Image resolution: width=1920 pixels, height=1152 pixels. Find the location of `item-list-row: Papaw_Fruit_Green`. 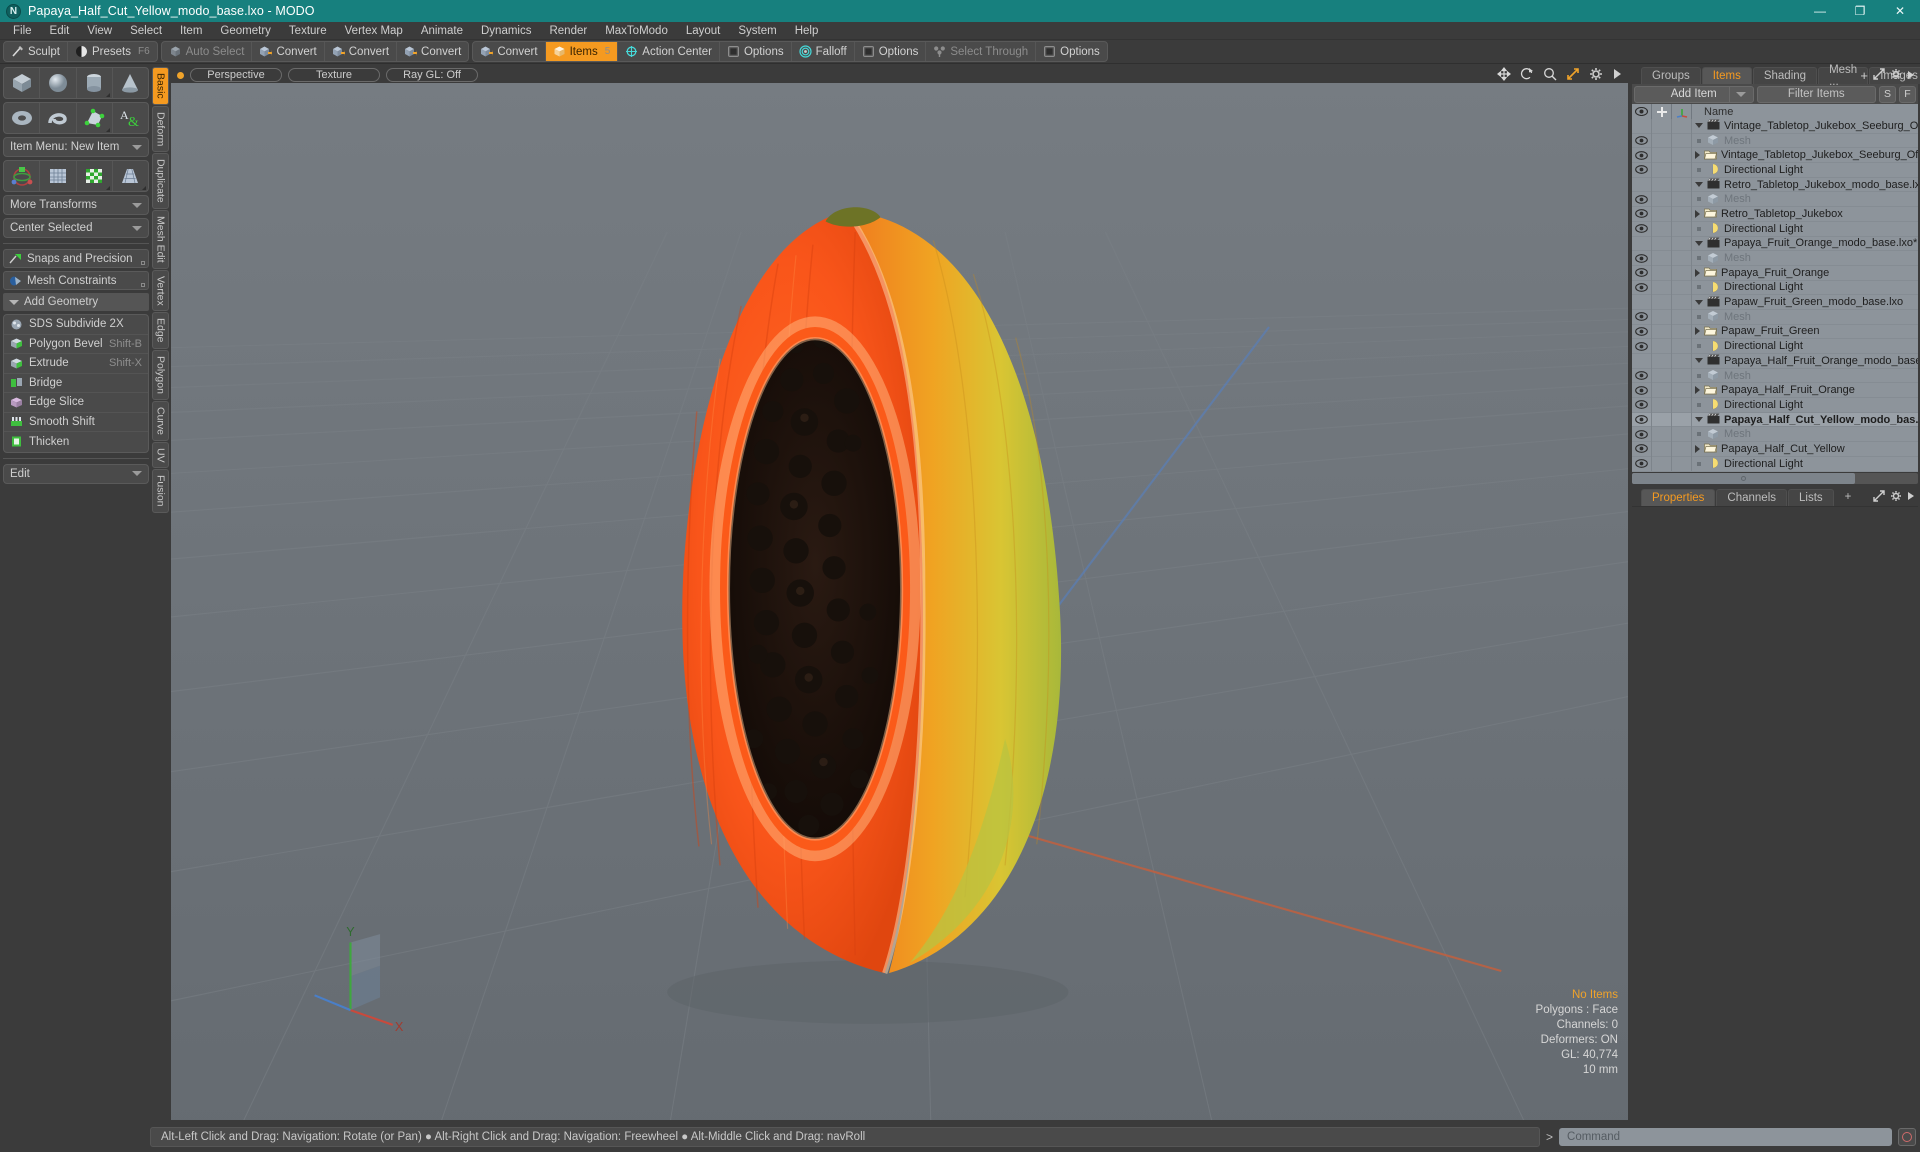

item-list-row: Papaw_Fruit_Green is located at coordinates (1775, 332).